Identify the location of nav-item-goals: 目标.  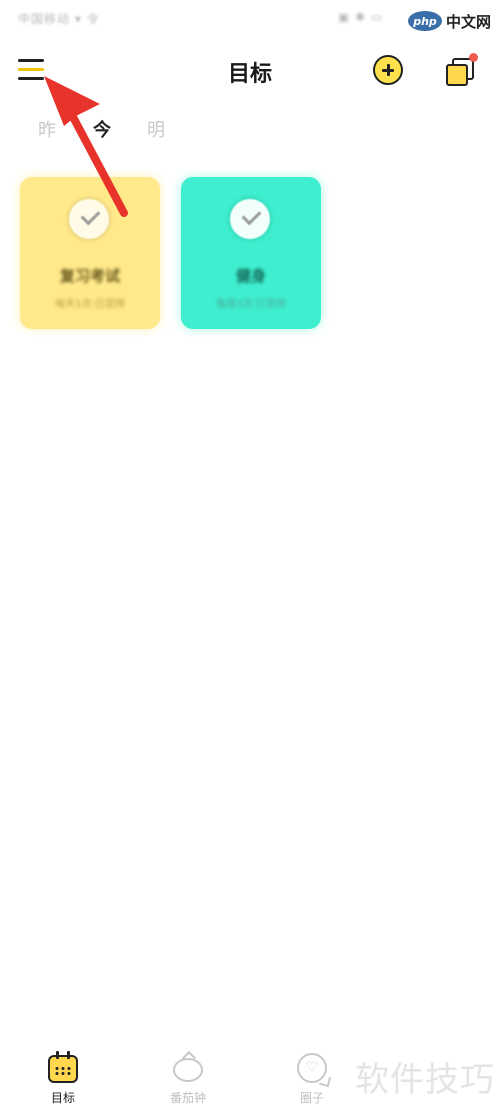
(63, 1078).